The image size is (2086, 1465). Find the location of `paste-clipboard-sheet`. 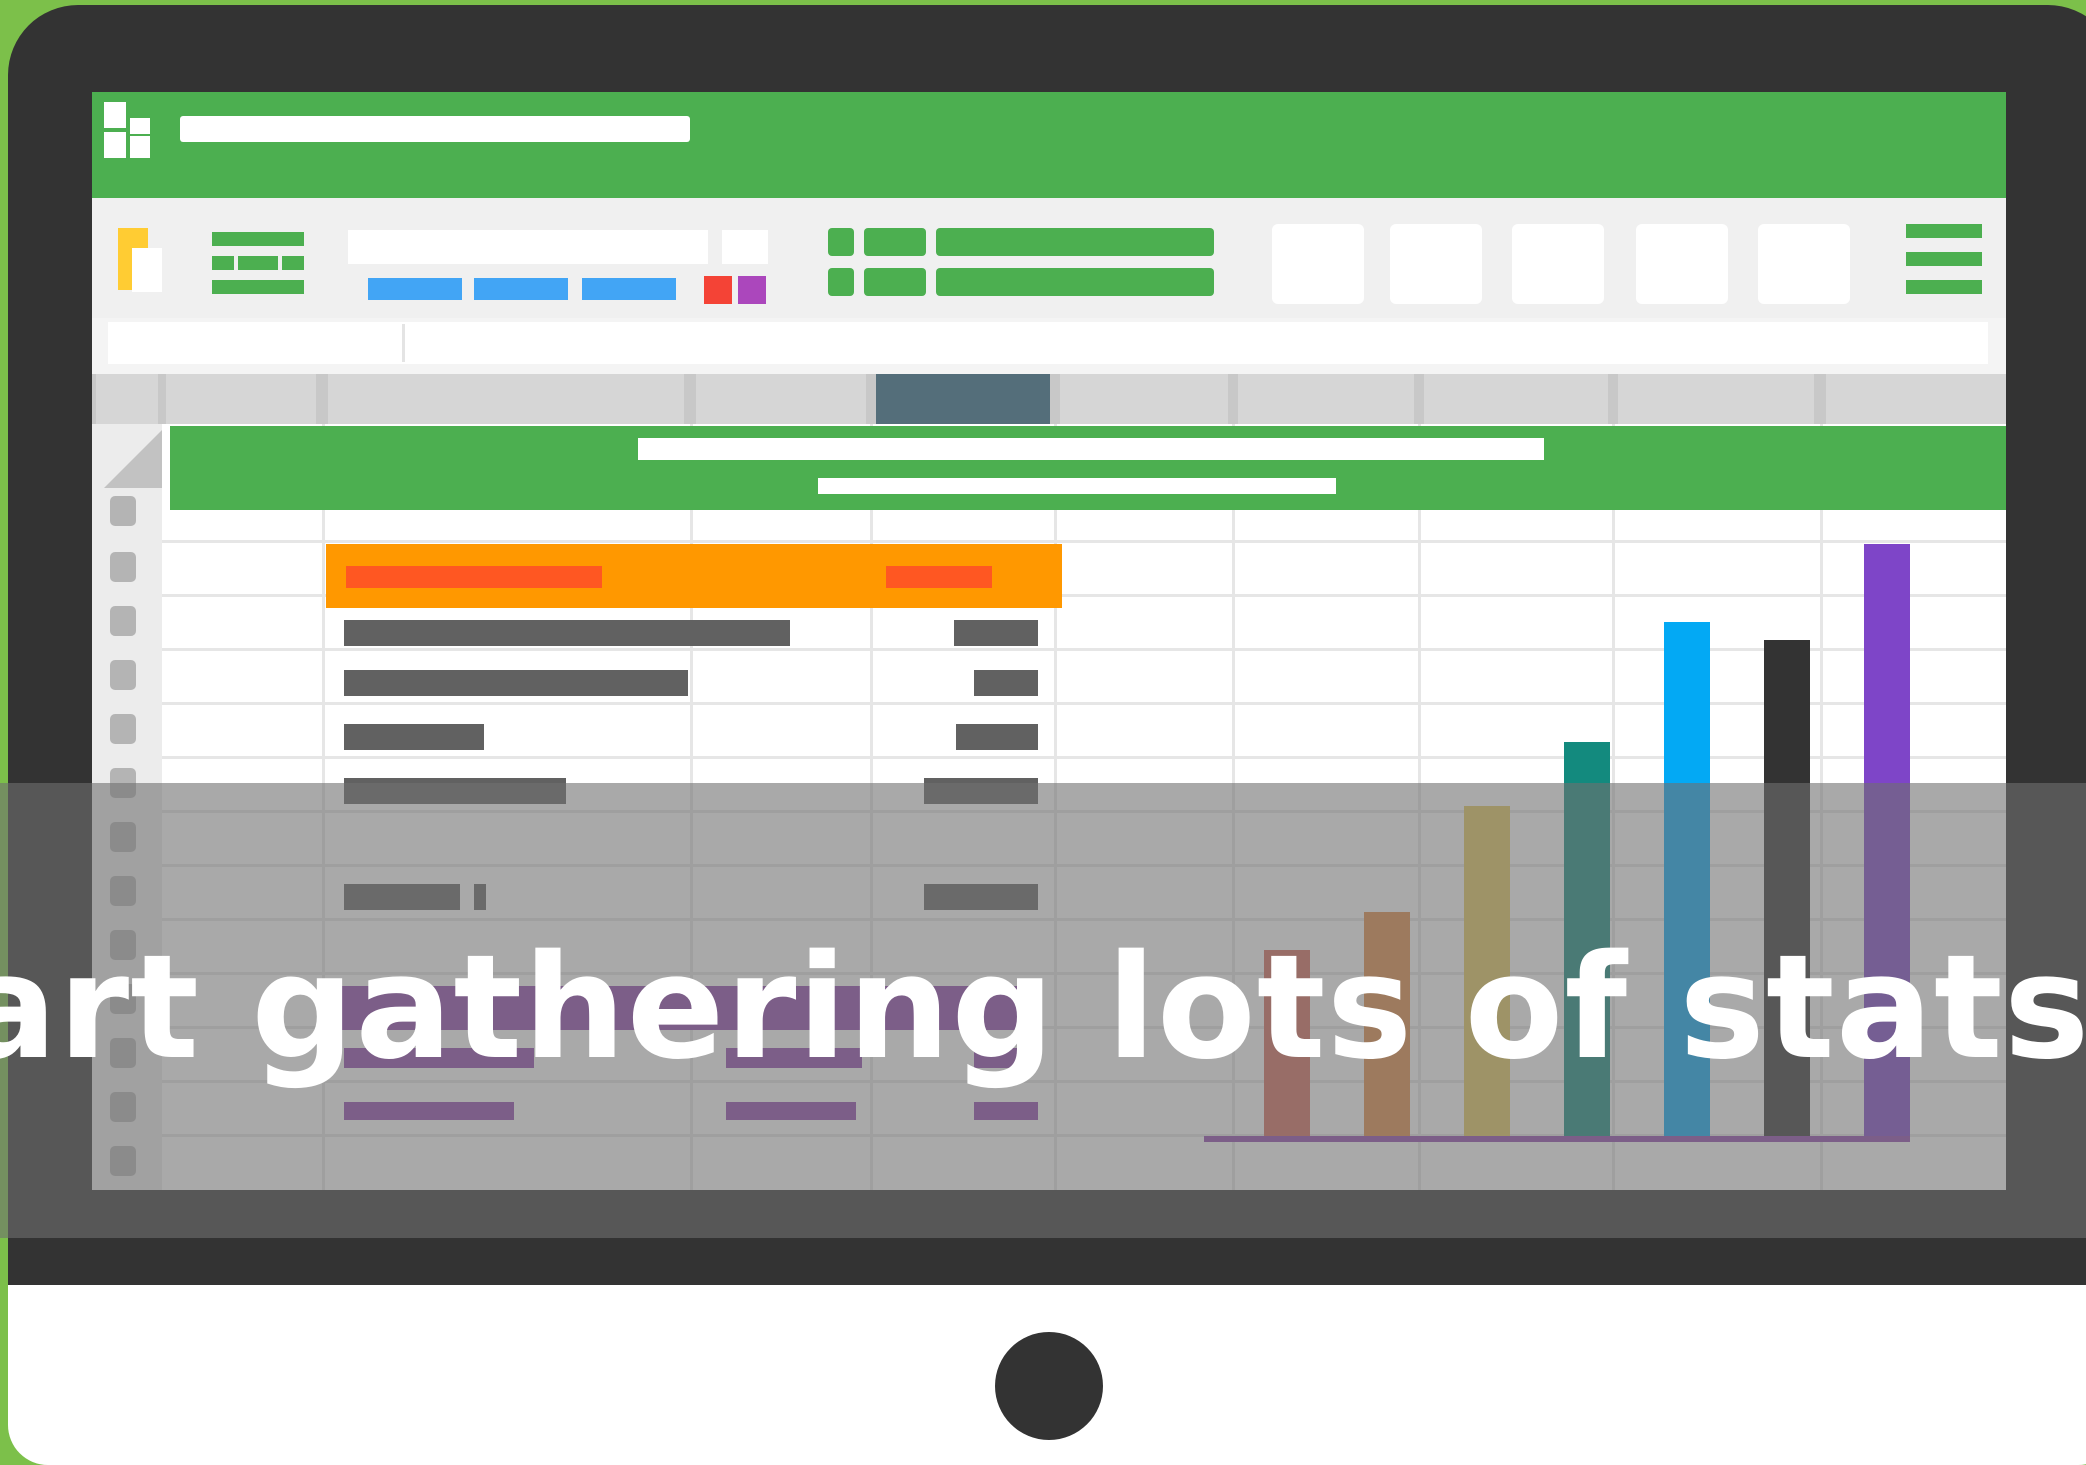

paste-clipboard-sheet is located at coordinates (147, 270).